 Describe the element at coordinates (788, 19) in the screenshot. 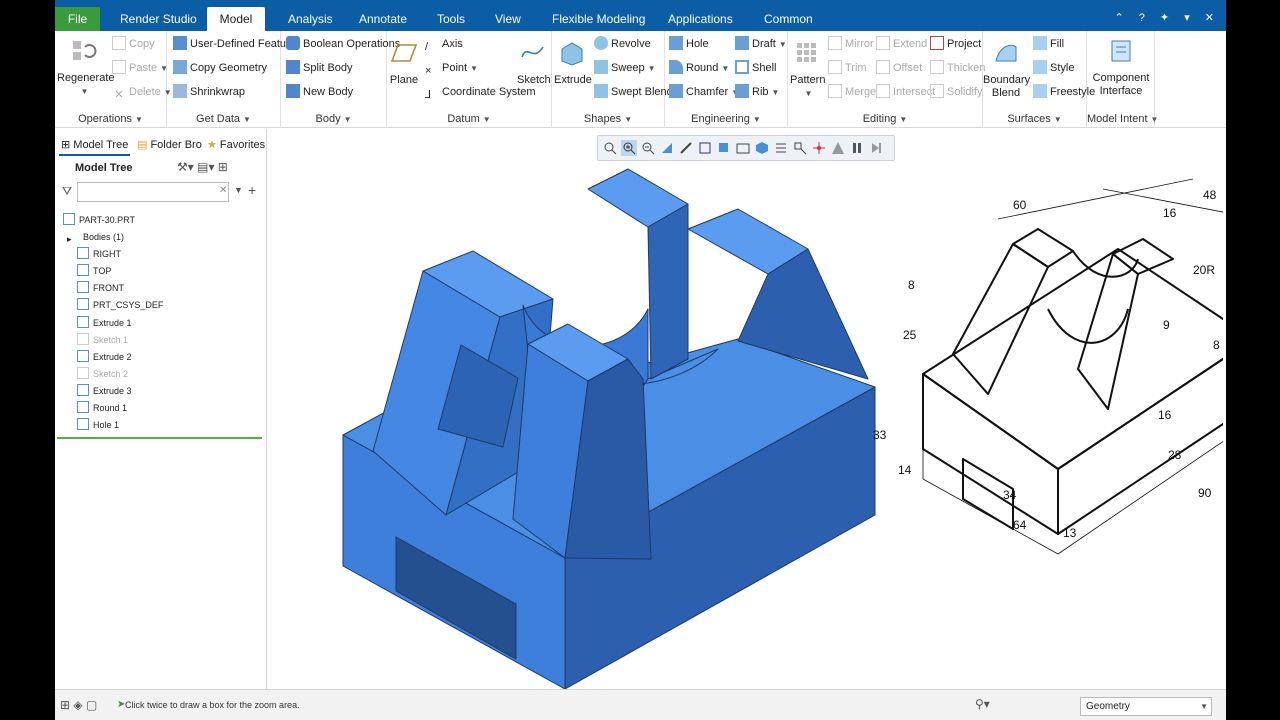

I see `tab-common: Common` at that location.